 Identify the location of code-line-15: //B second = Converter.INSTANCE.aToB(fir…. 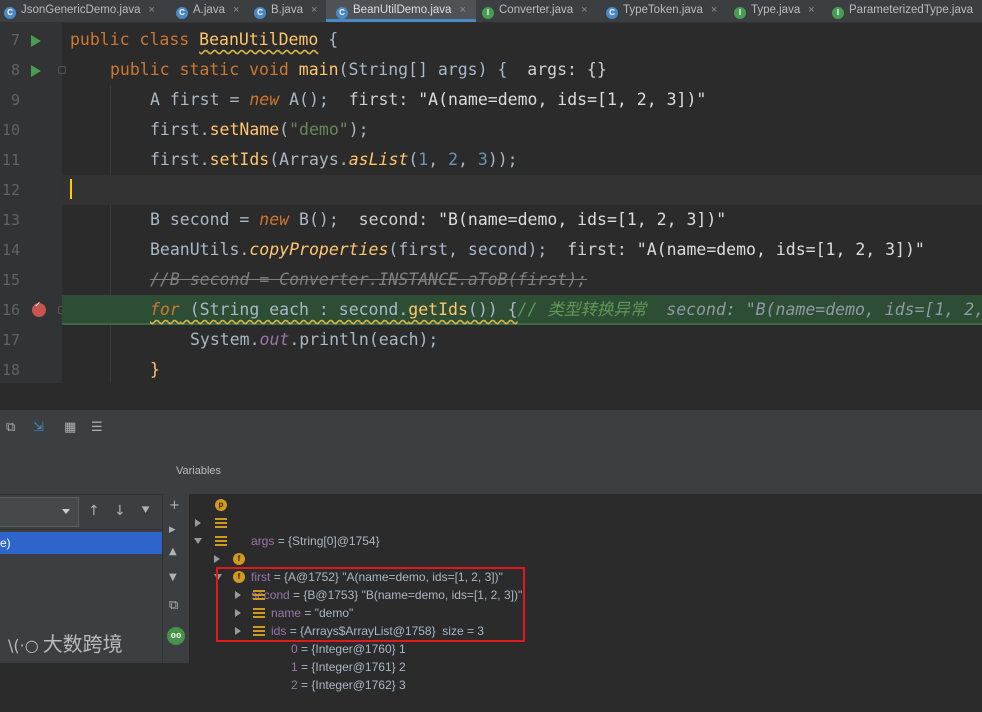
(522, 280).